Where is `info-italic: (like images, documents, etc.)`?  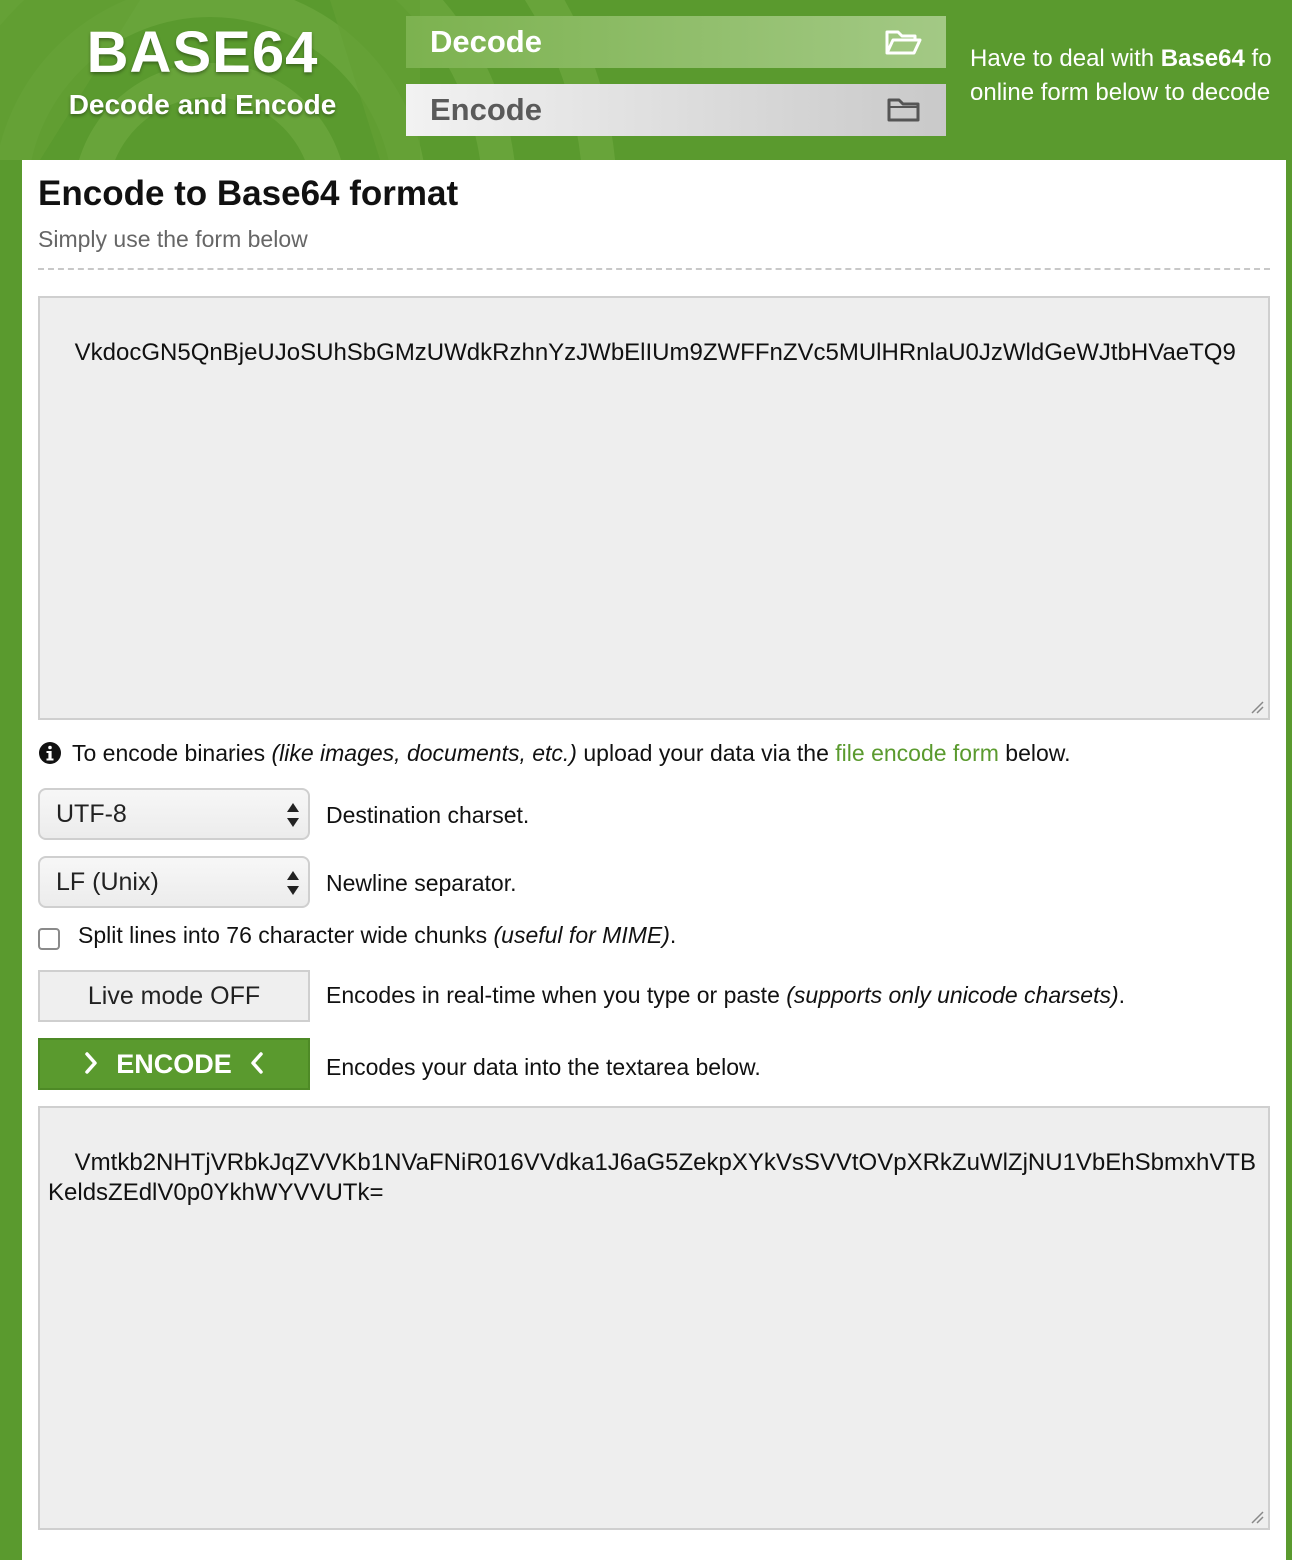 info-italic: (like images, documents, etc.) is located at coordinates (424, 753).